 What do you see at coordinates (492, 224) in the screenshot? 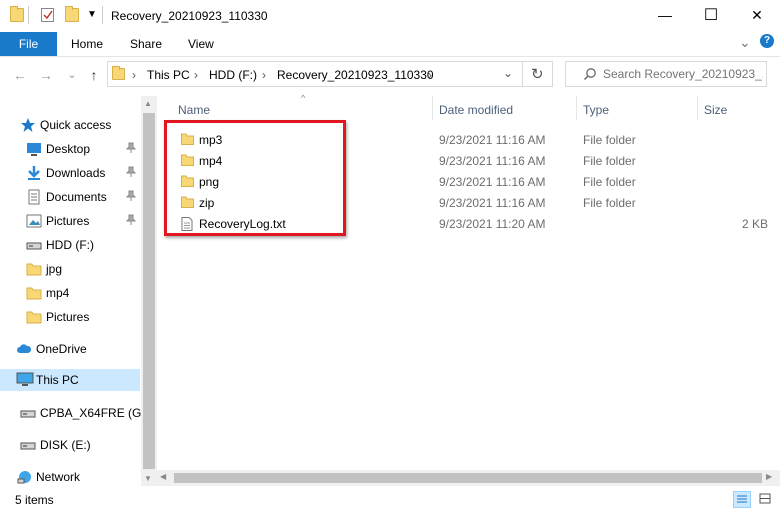
I see `file-date: 9/23/2021 11:20 AM` at bounding box center [492, 224].